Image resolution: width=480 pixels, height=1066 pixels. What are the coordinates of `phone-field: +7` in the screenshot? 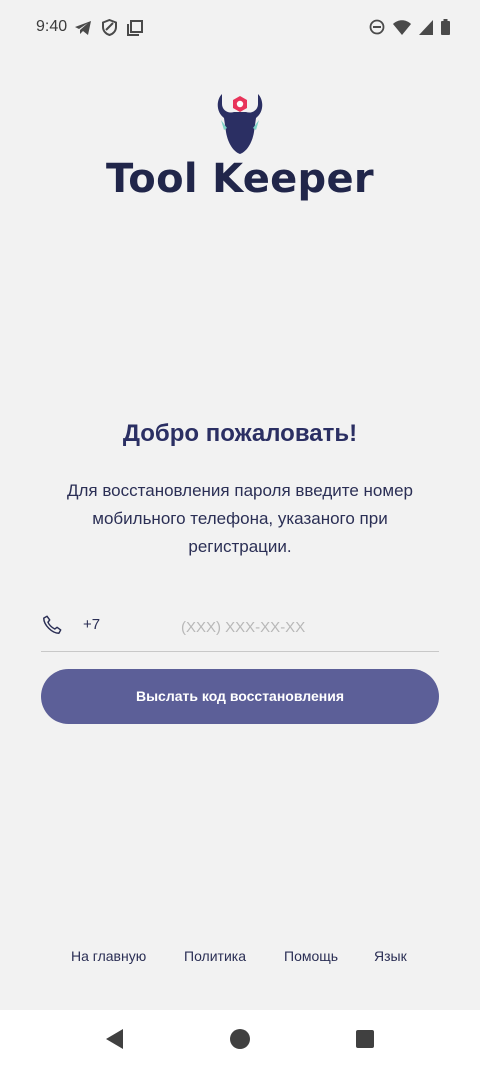 It's located at (240, 628).